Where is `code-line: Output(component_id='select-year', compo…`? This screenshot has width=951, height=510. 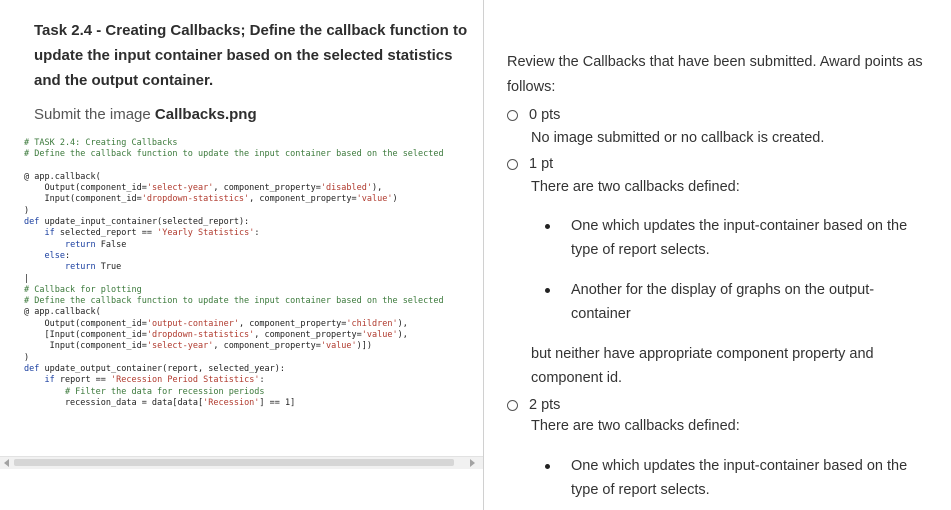
code-line: Output(component_id='select-year', compo… is located at coordinates (203, 188).